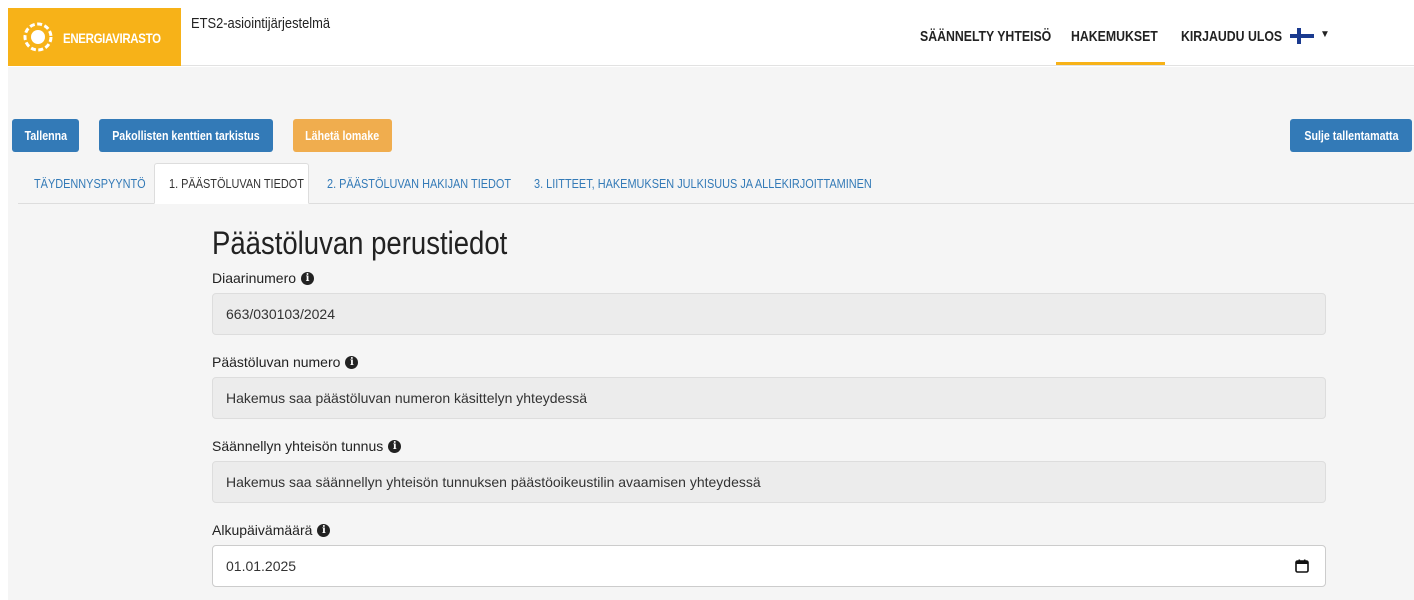  What do you see at coordinates (271, 530) in the screenshot?
I see `field-label-alkupaivamaara: Alkupäivämäärä i` at bounding box center [271, 530].